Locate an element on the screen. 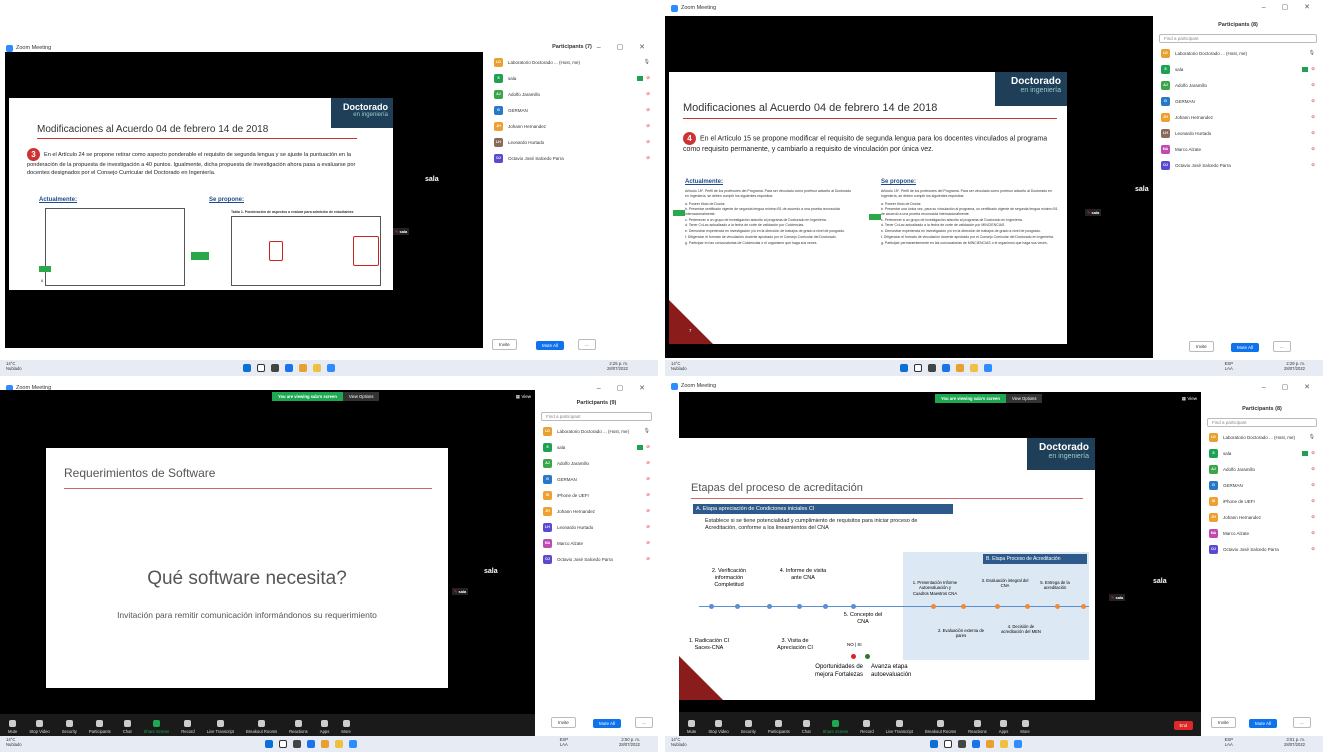  search-input: Find a participant is located at coordinates (1262, 422).